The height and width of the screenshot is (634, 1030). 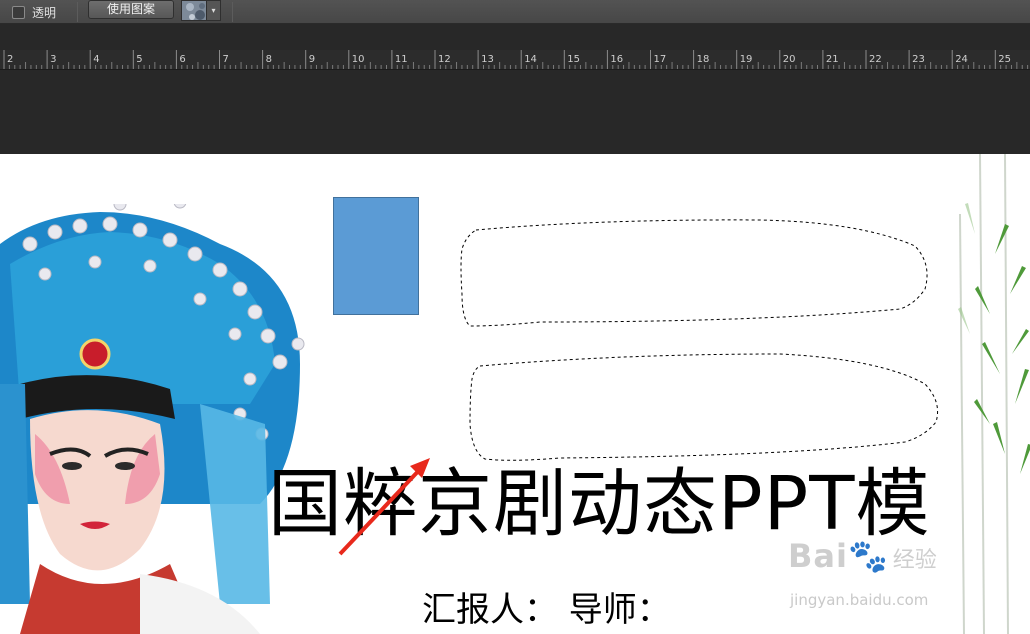 What do you see at coordinates (312, 59) in the screenshot?
I see `ruler-label: 9` at bounding box center [312, 59].